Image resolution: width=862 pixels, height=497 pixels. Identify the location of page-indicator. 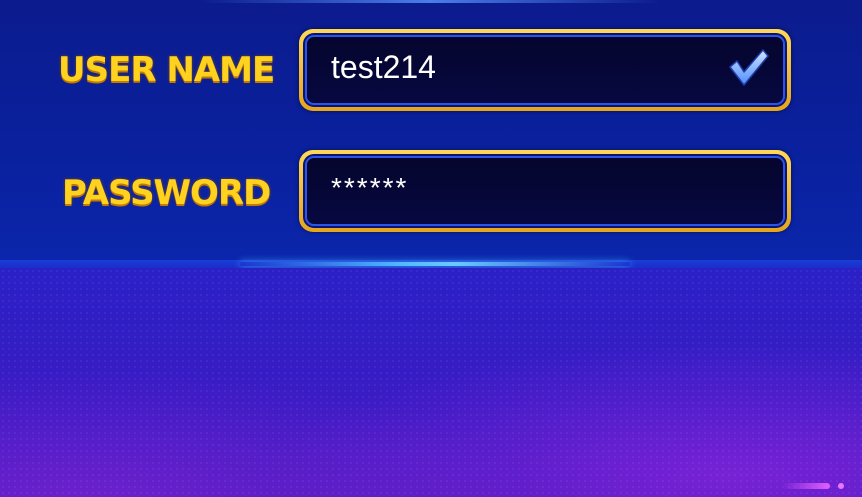
(812, 486).